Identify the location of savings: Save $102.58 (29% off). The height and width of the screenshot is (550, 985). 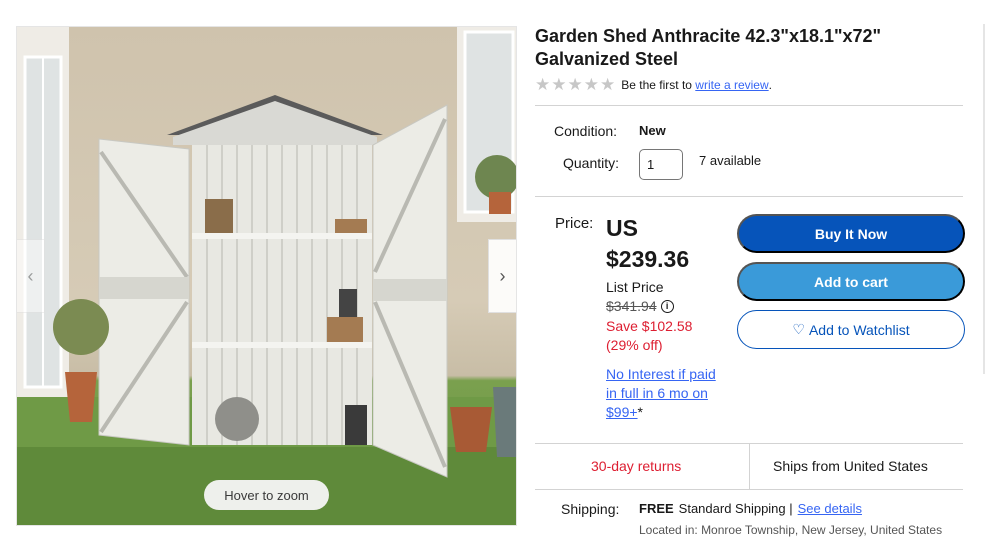
(666, 336).